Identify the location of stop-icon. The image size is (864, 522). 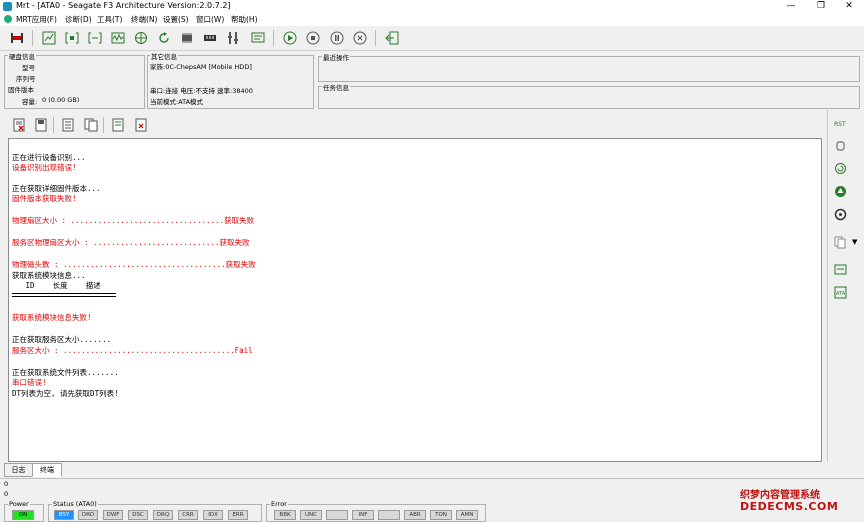
(312, 37).